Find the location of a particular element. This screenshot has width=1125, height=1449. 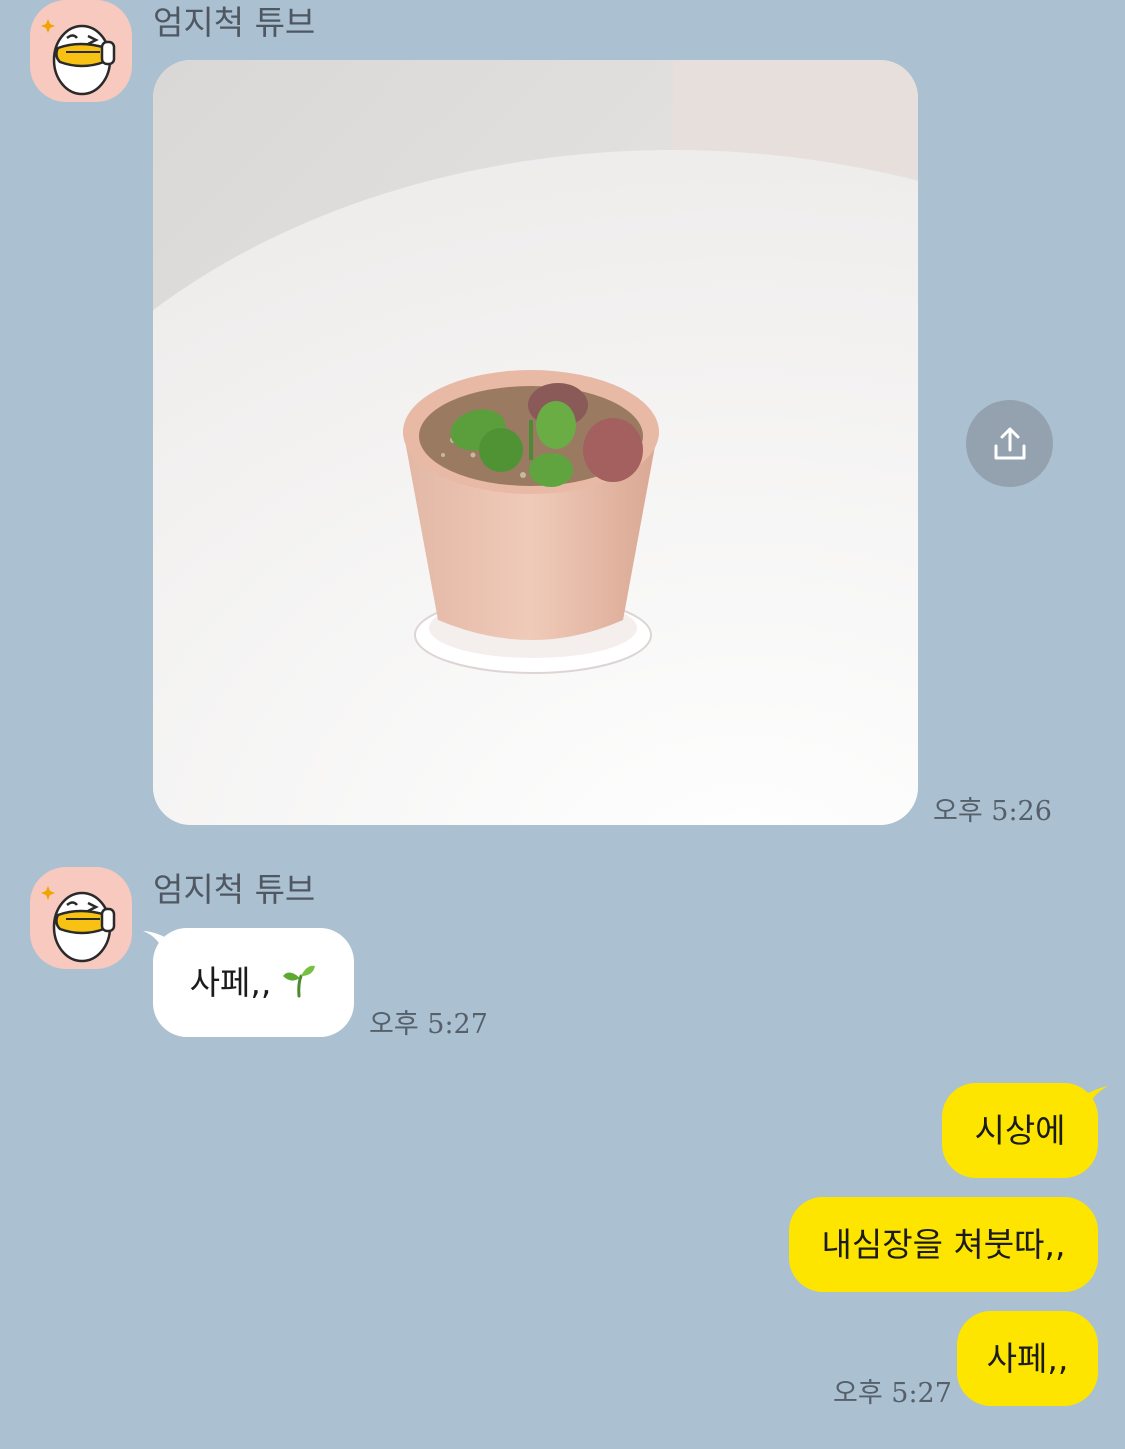

share-button is located at coordinates (1009, 443).